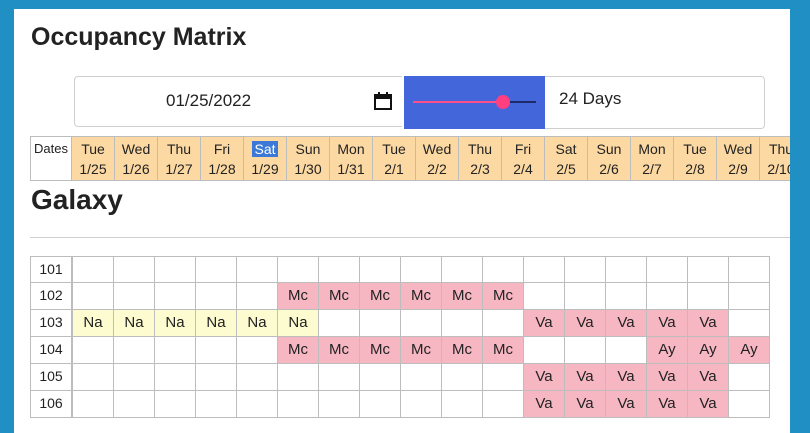 This screenshot has height=433, width=810. What do you see at coordinates (566, 158) in the screenshot?
I see `date-header-cell: Sat 2/5` at bounding box center [566, 158].